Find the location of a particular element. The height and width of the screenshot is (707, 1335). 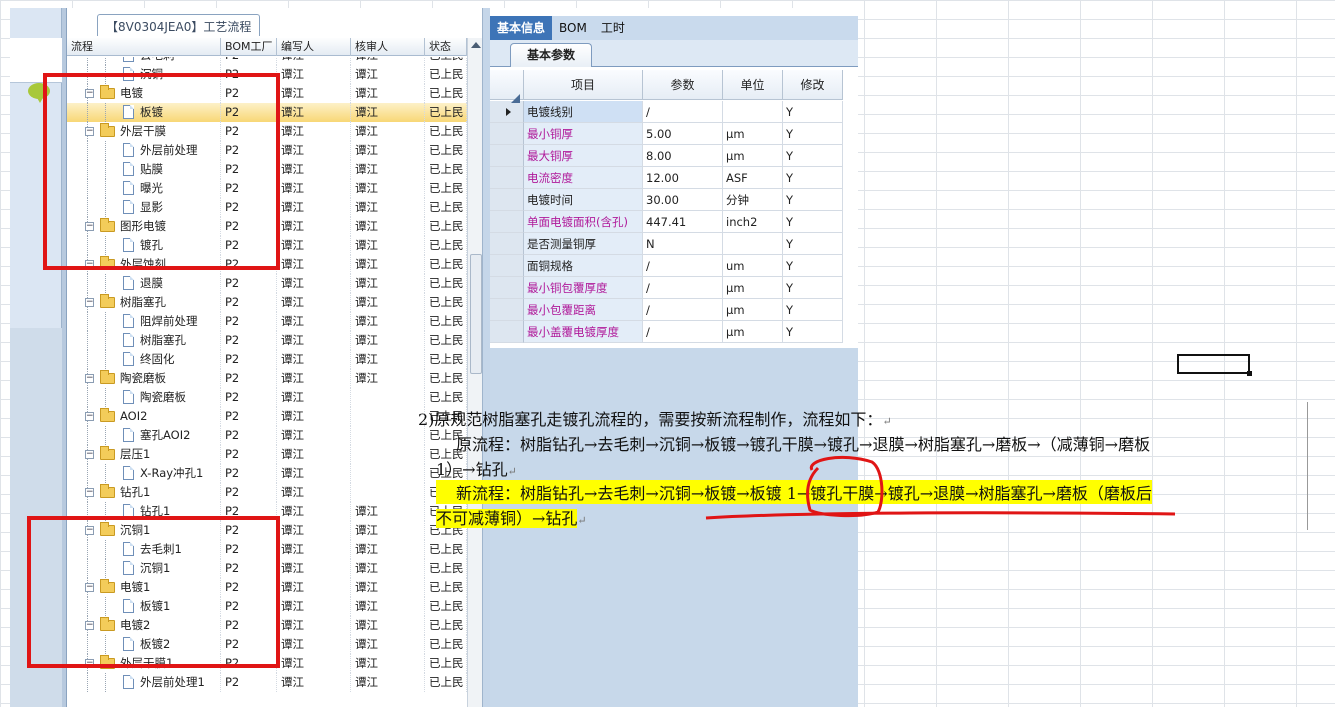

tree-node: 终固化 is located at coordinates (144, 359).